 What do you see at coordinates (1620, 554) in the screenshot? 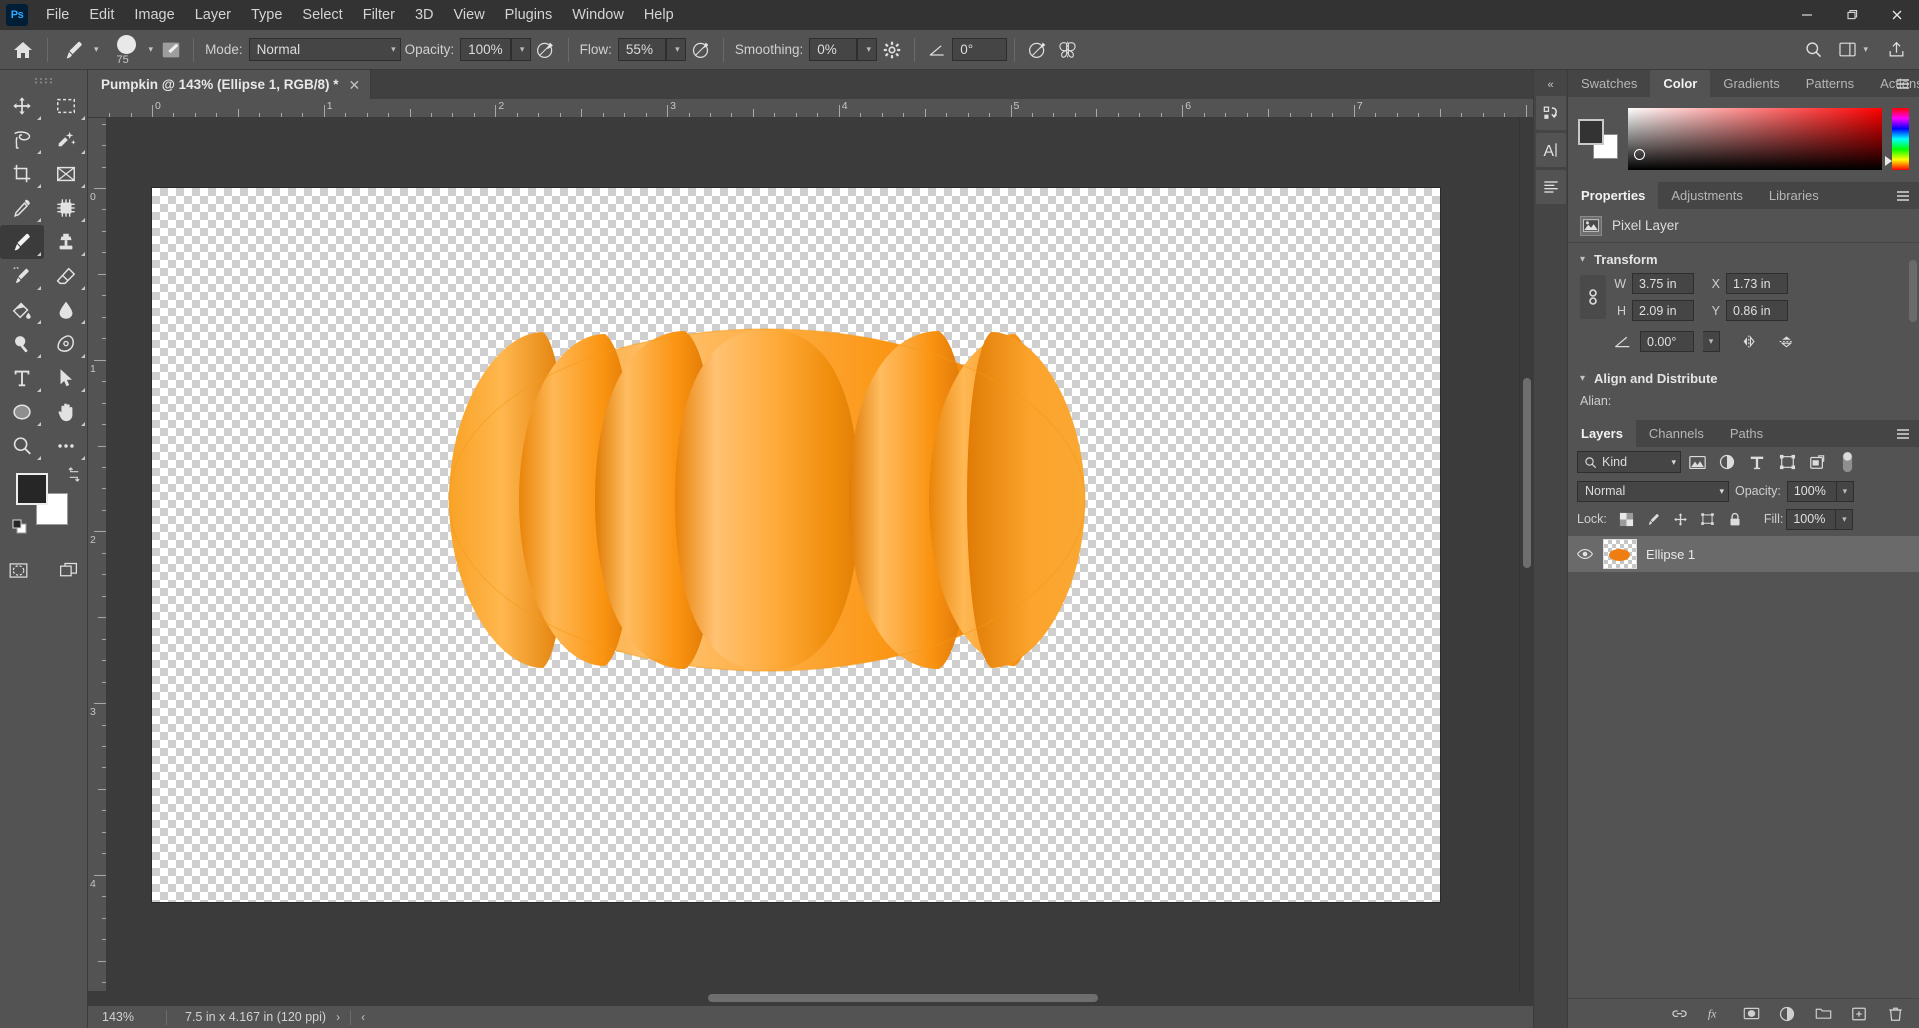
I see `layer-thumbnail` at bounding box center [1620, 554].